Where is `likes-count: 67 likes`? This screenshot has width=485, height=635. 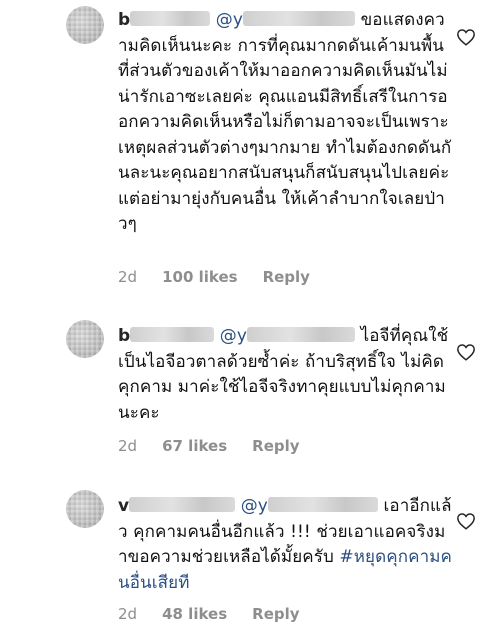 likes-count: 67 likes is located at coordinates (194, 446).